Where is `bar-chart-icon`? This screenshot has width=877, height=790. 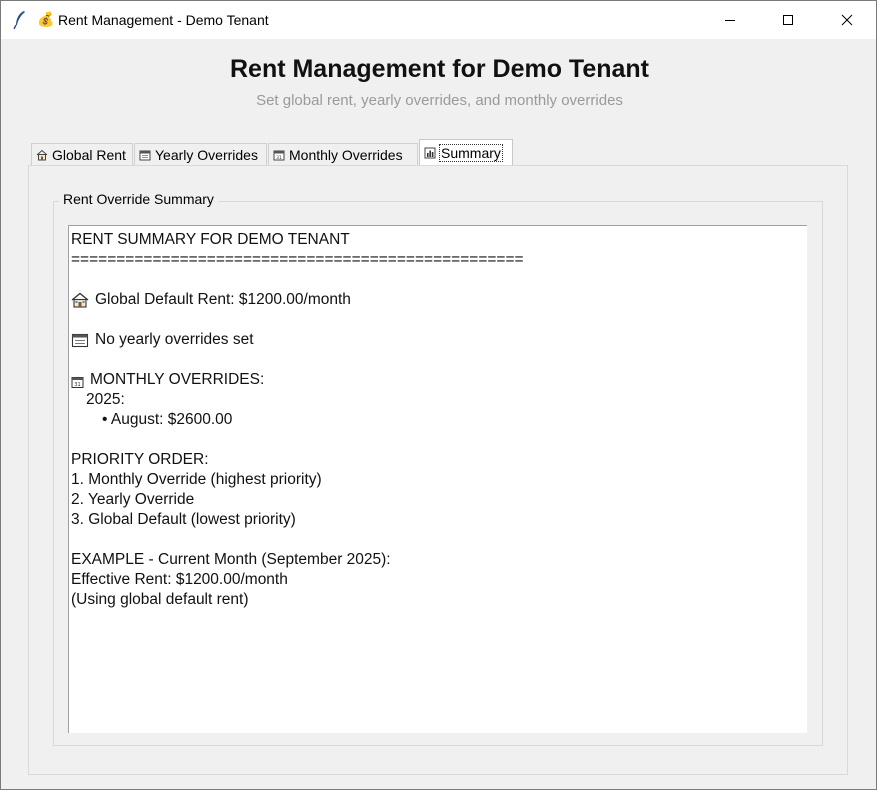 bar-chart-icon is located at coordinates (430, 153).